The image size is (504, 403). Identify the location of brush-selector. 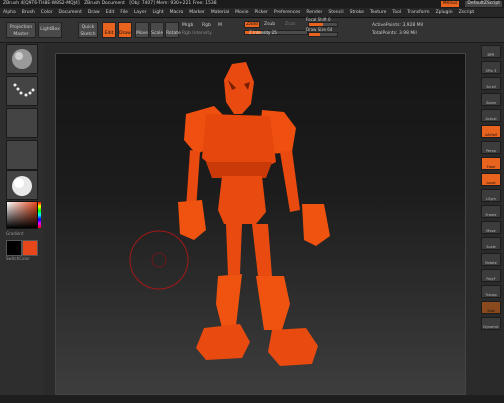
(22, 59).